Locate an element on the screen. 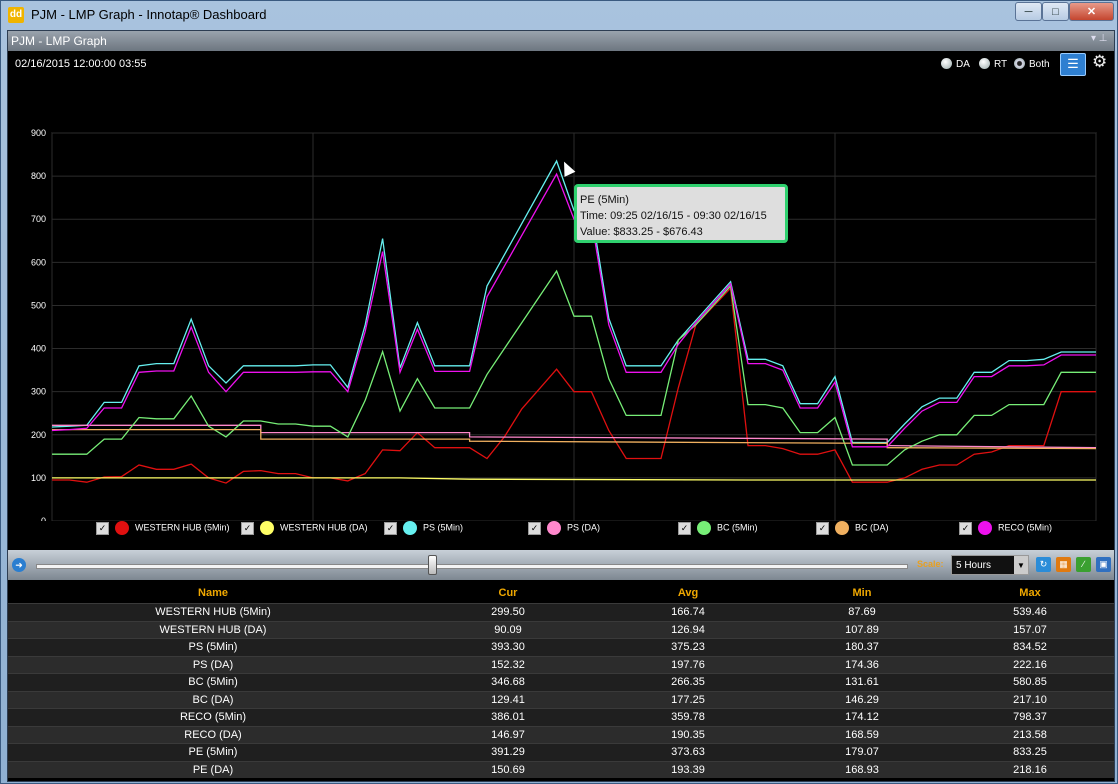 This screenshot has height=784, width=1118. table-cell: 157.07 is located at coordinates (1030, 629).